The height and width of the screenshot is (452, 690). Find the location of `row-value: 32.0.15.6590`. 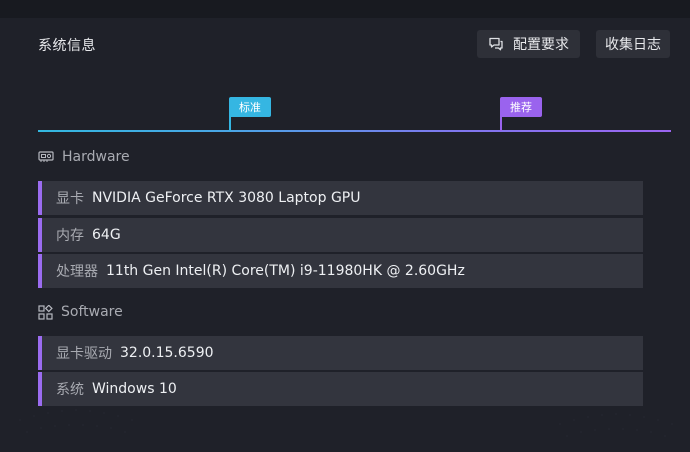

row-value: 32.0.15.6590 is located at coordinates (167, 353).